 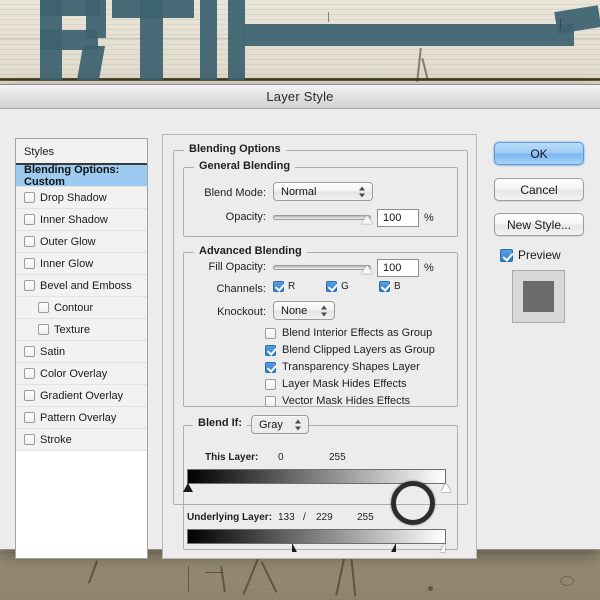 What do you see at coordinates (81, 308) in the screenshot?
I see `sidebar-item-contour: Contour` at bounding box center [81, 308].